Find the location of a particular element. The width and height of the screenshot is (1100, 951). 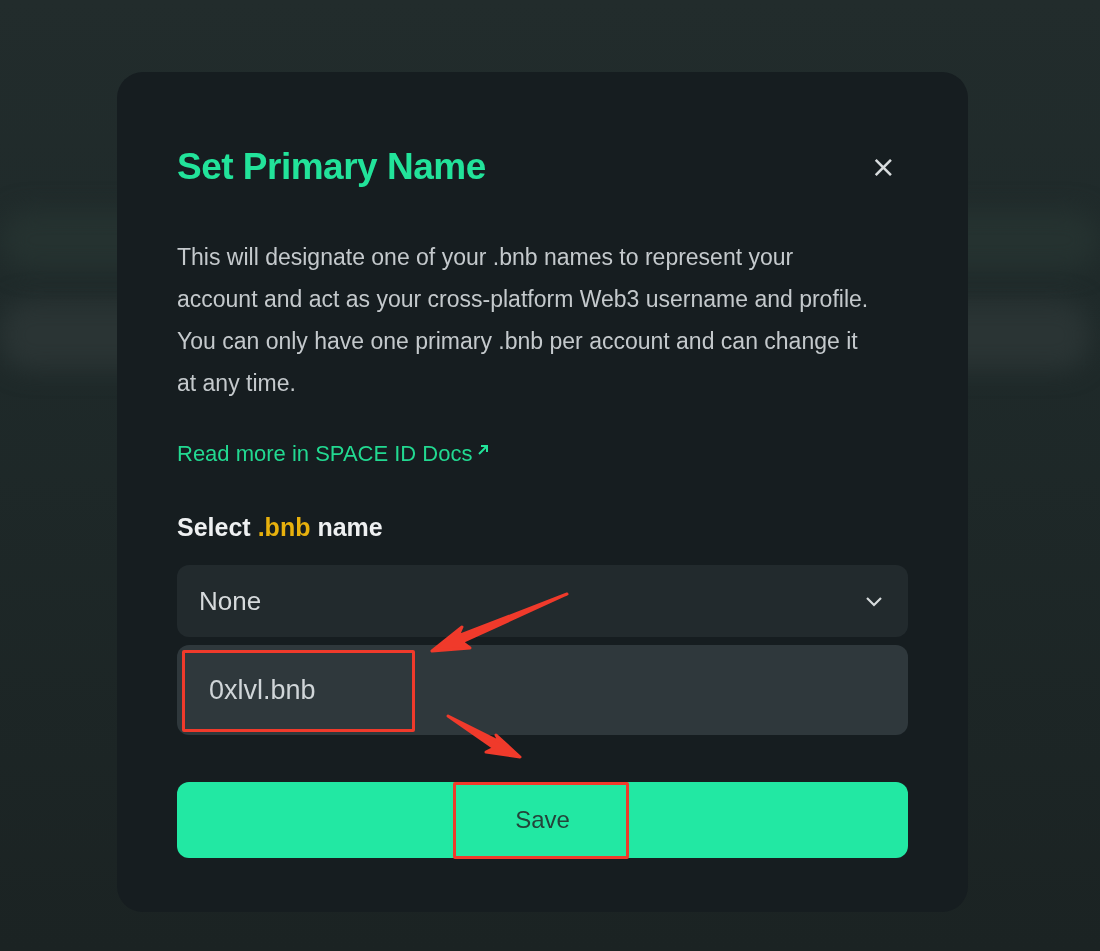

dropdown-option: 0xlvl.bnb is located at coordinates (262, 690).